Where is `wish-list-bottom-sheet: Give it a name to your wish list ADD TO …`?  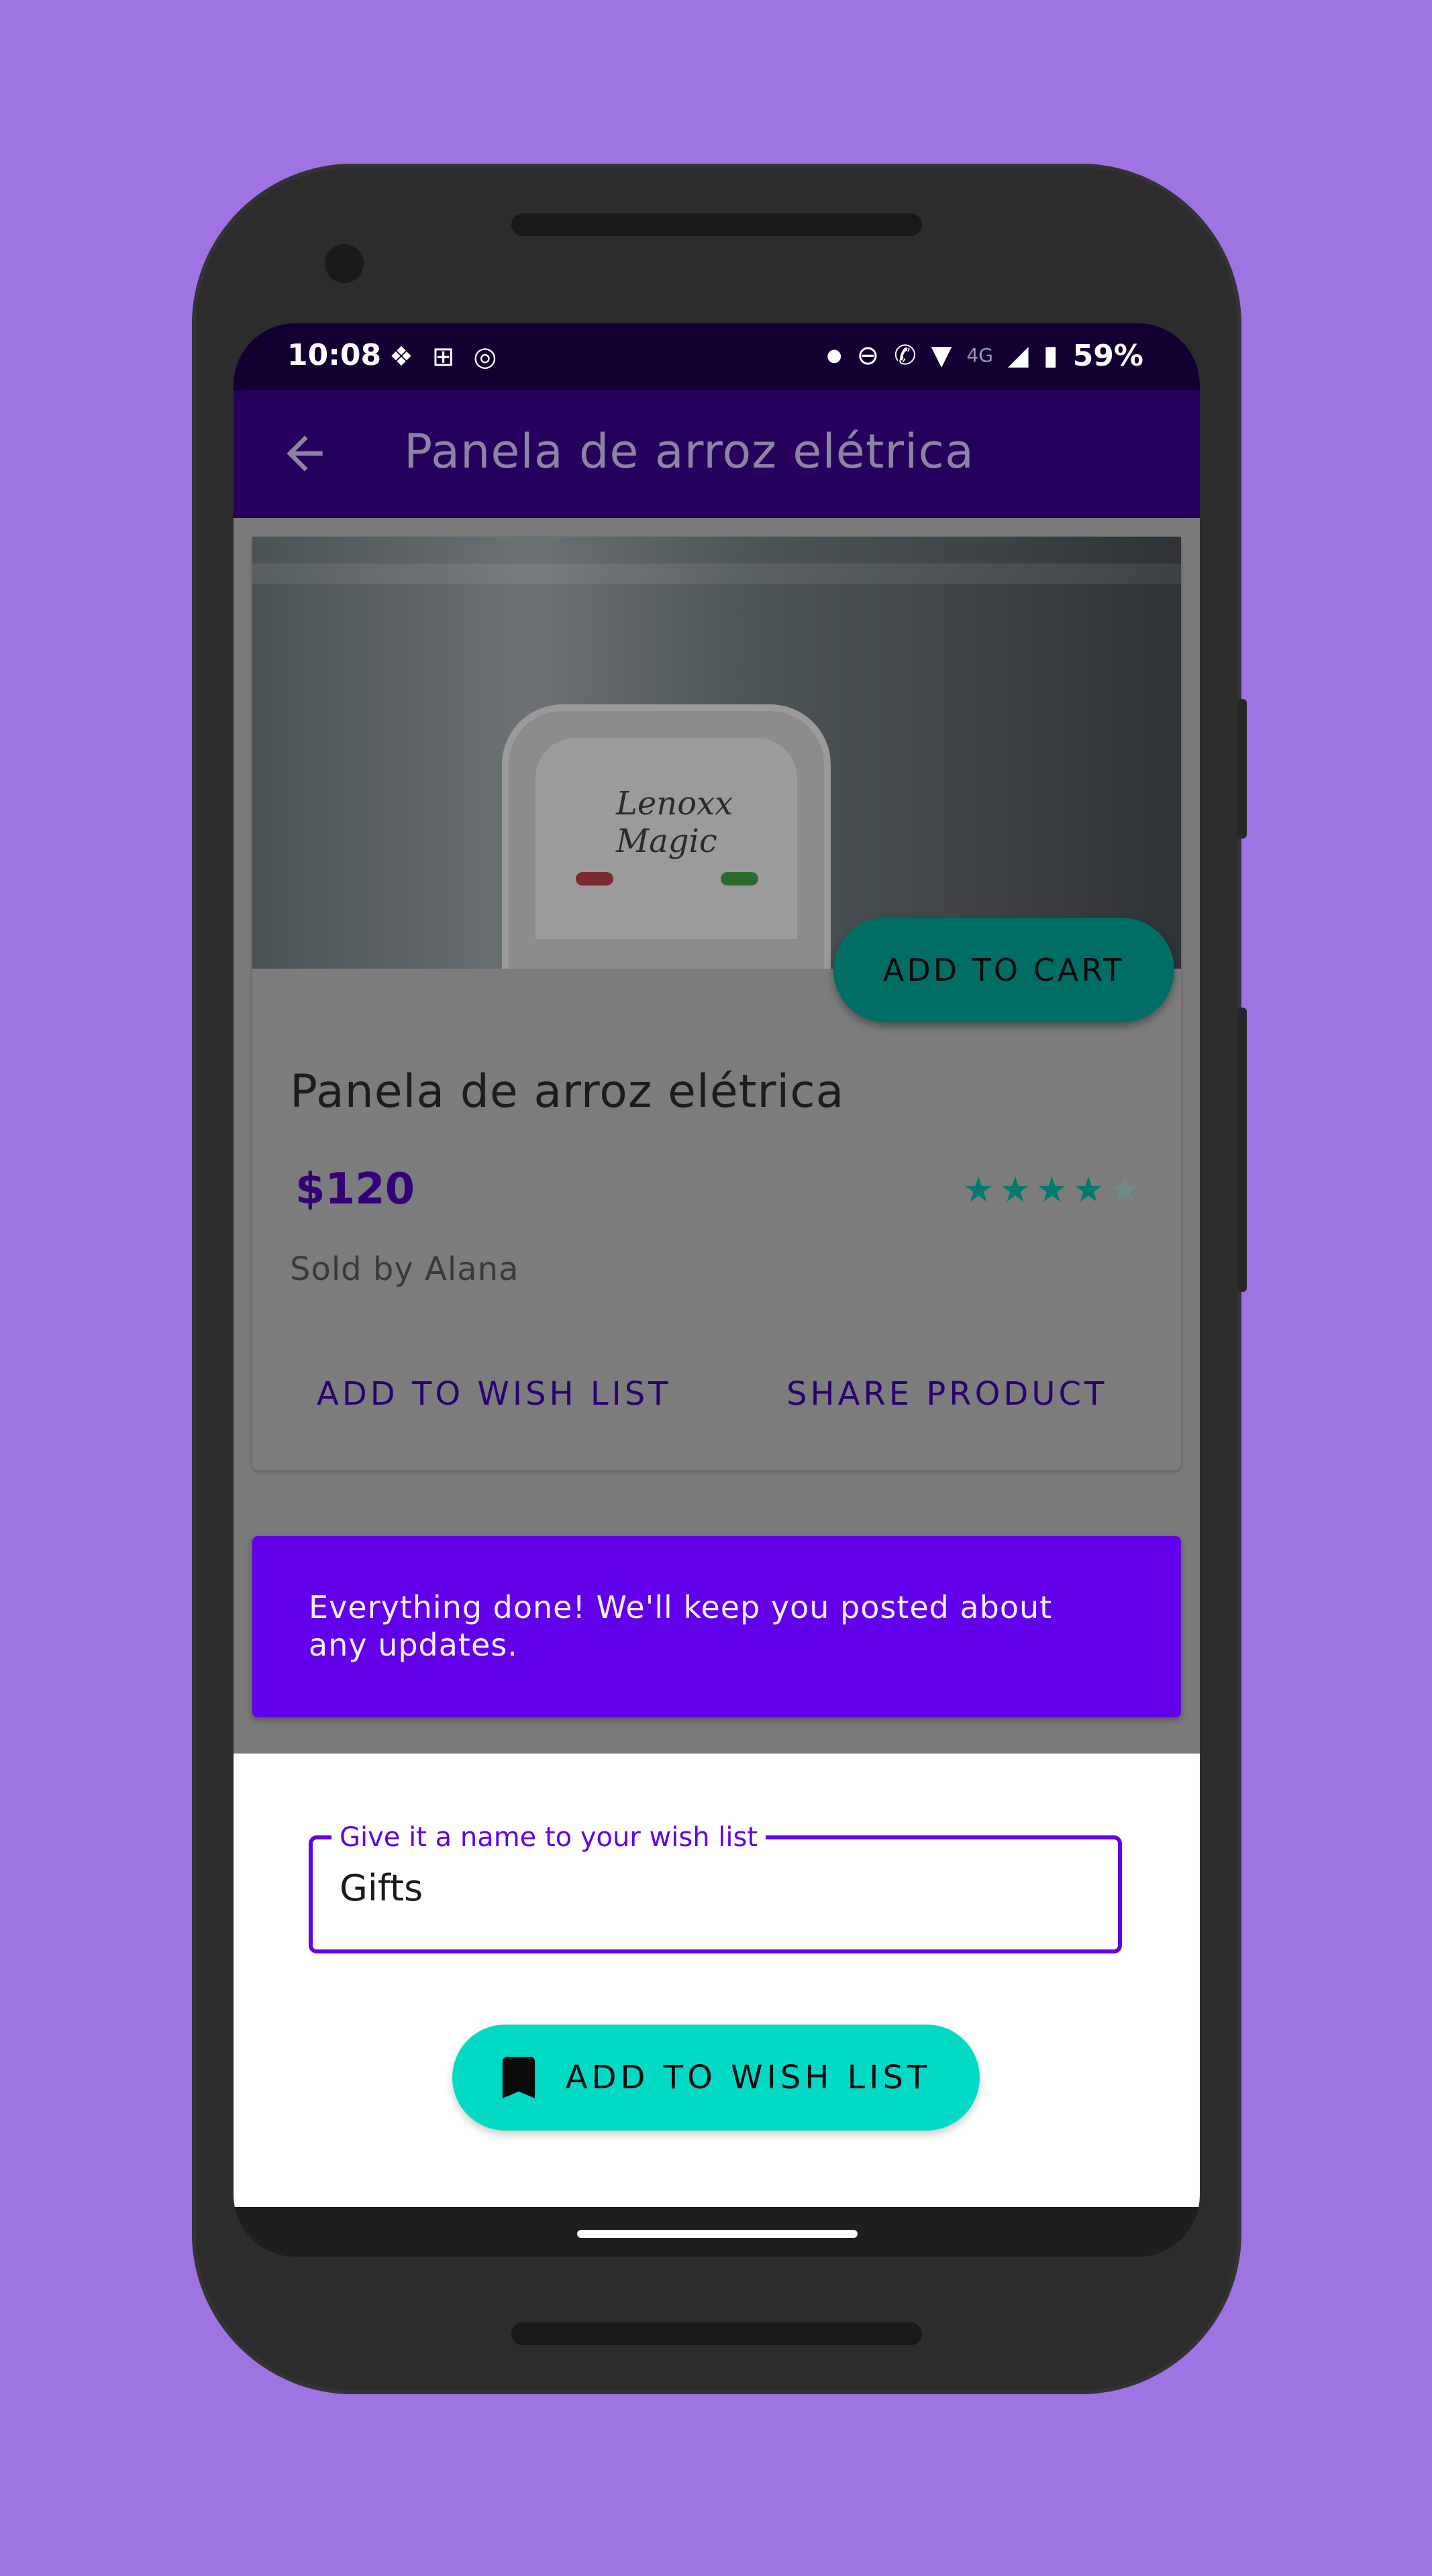 wish-list-bottom-sheet: Give it a name to your wish list ADD TO … is located at coordinates (717, 1980).